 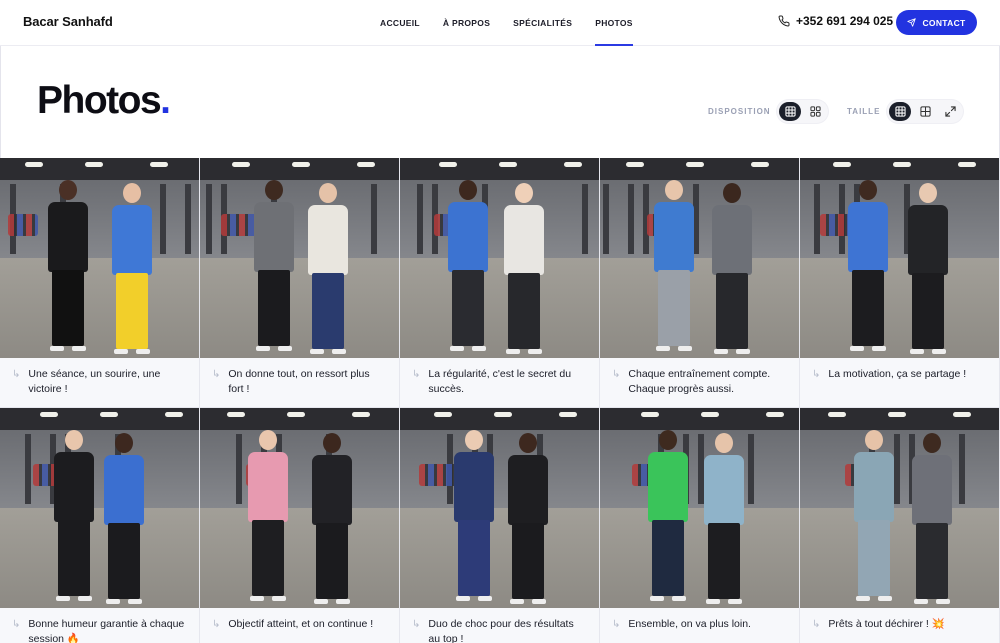 I want to click on size-medium-button, so click(x=925, y=111).